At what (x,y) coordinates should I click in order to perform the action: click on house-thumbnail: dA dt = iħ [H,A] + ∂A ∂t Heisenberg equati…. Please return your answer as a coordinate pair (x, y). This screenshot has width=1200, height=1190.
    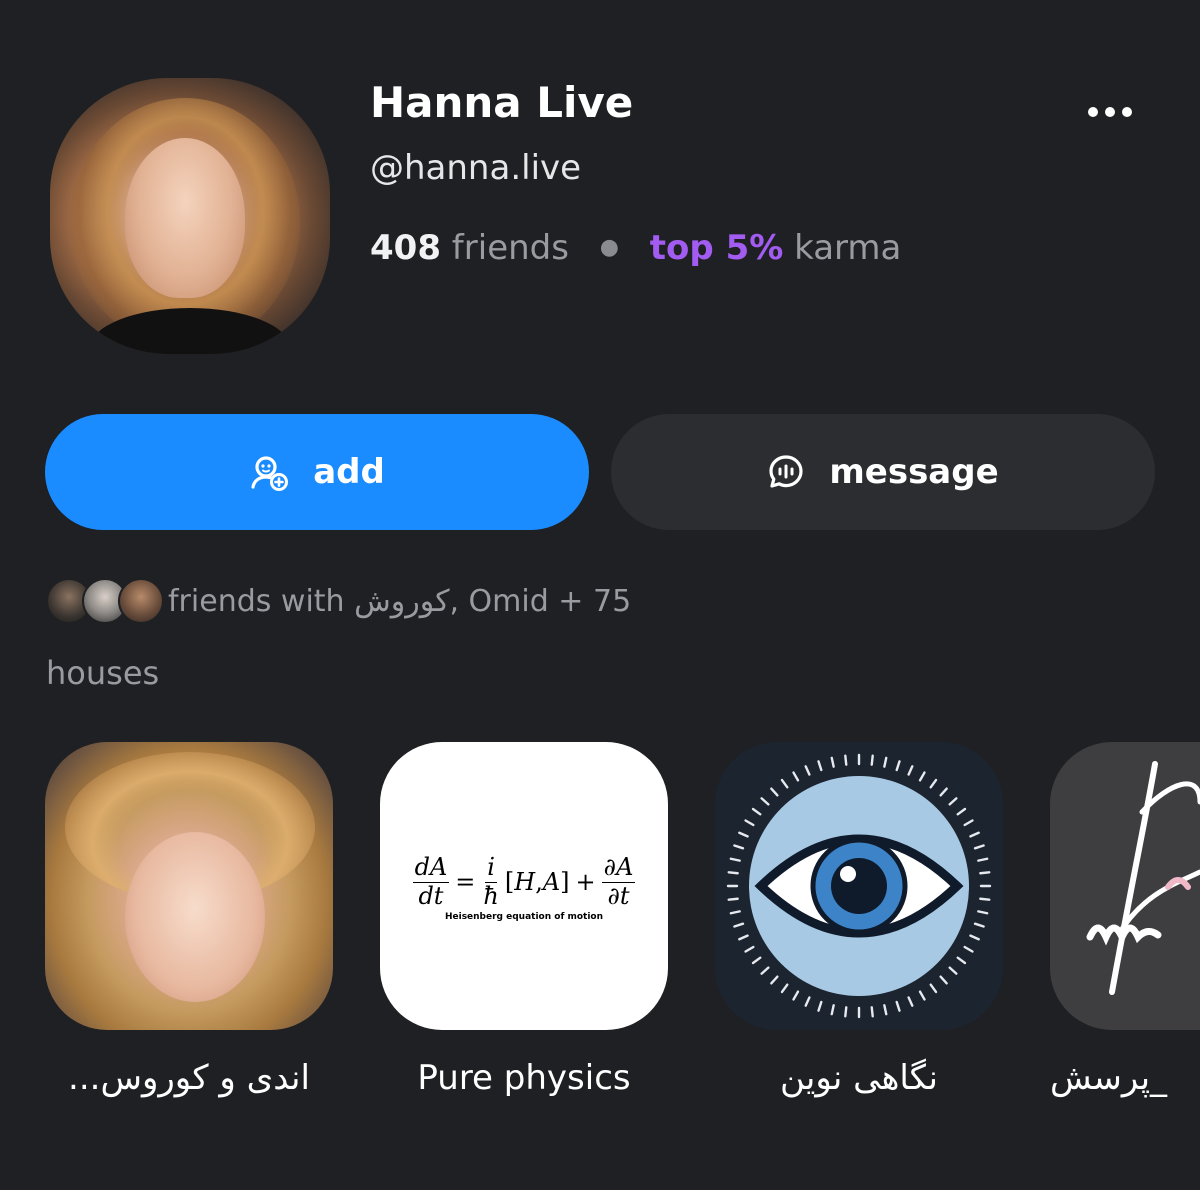
    Looking at the image, I should click on (524, 886).